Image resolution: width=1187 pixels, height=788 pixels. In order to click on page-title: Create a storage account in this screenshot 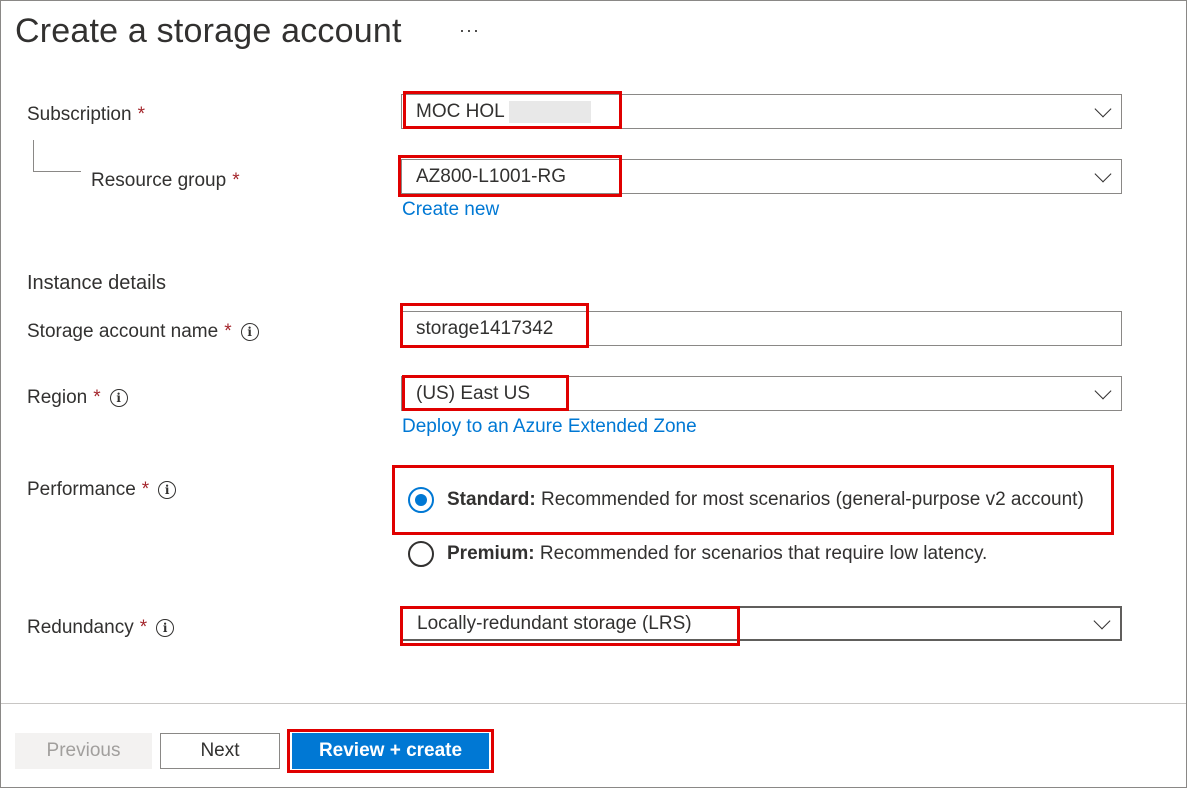, I will do `click(208, 31)`.